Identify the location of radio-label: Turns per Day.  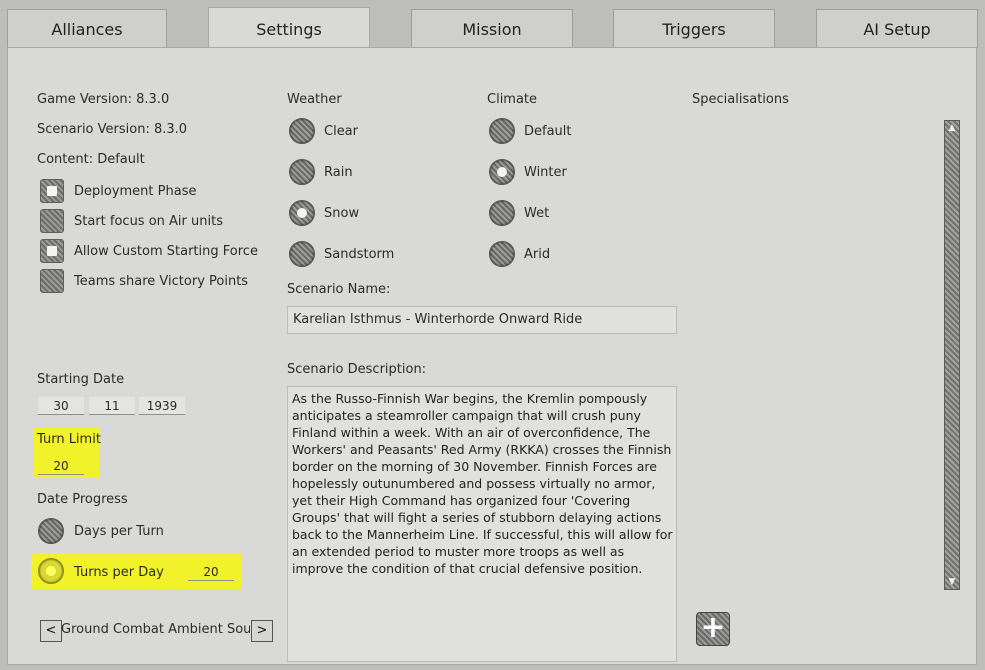
(119, 572).